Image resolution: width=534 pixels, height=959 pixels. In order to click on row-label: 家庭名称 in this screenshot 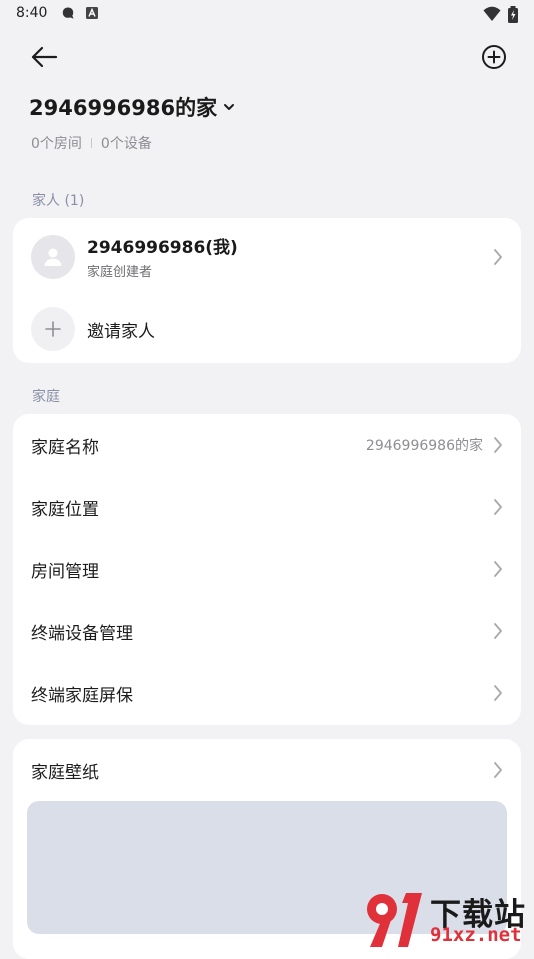, I will do `click(65, 447)`.